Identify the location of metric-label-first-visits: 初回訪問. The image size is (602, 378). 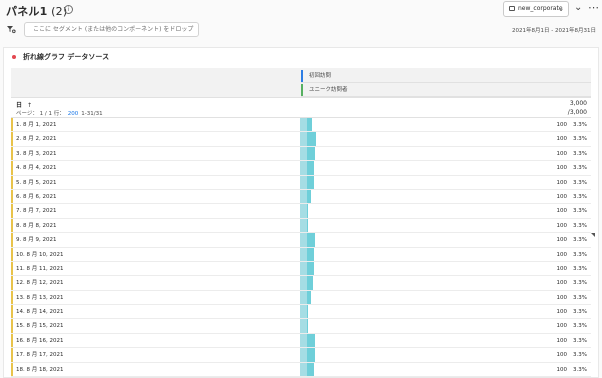
(446, 76).